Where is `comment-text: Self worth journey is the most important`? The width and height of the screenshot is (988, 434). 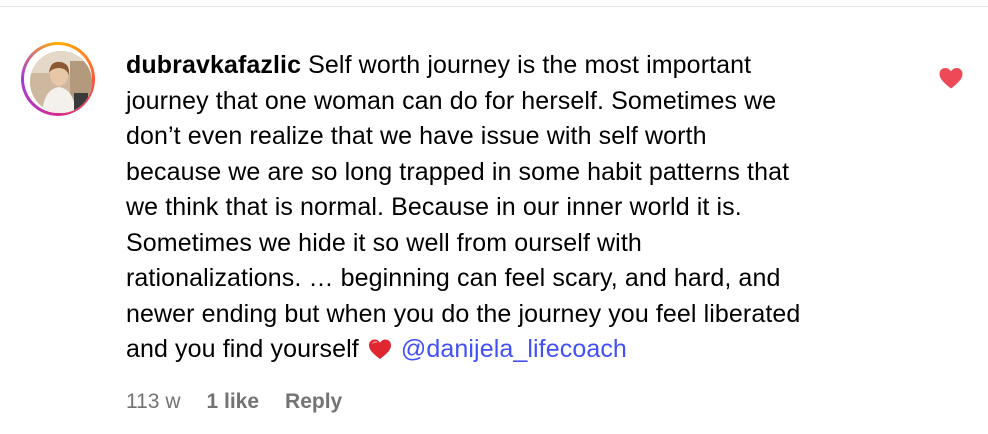
comment-text: Self worth journey is the most important is located at coordinates (530, 65).